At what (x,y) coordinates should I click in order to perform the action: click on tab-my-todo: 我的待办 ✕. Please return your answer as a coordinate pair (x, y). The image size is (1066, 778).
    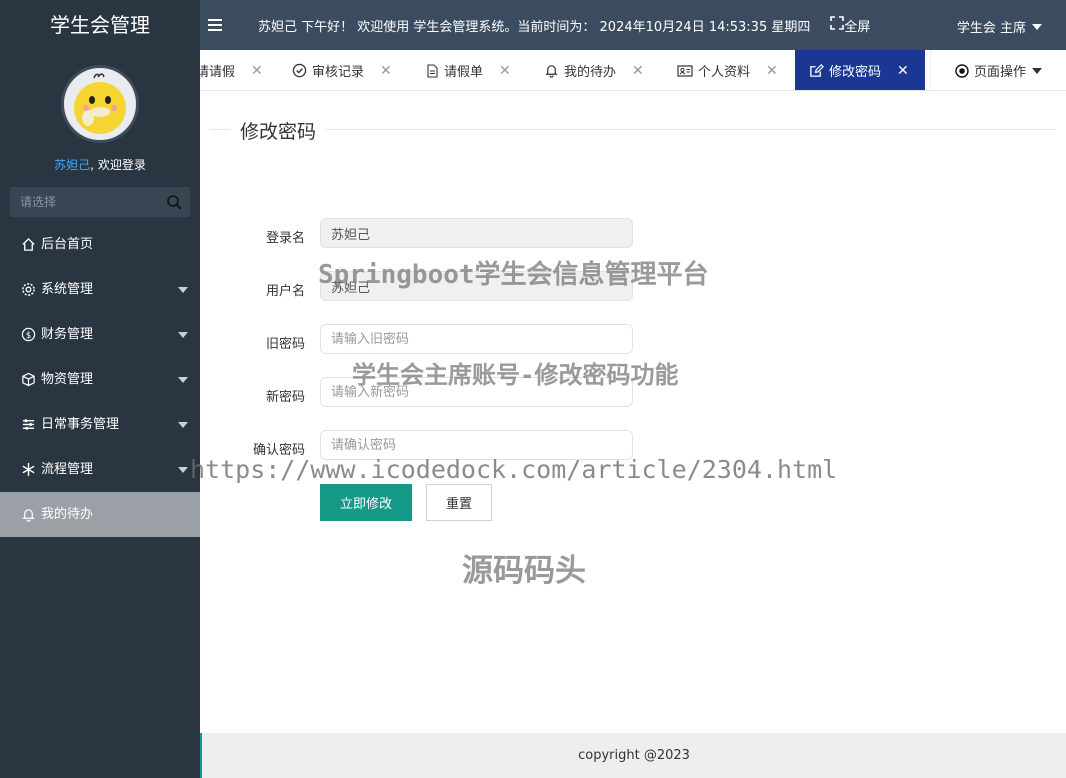
    Looking at the image, I should click on (594, 70).